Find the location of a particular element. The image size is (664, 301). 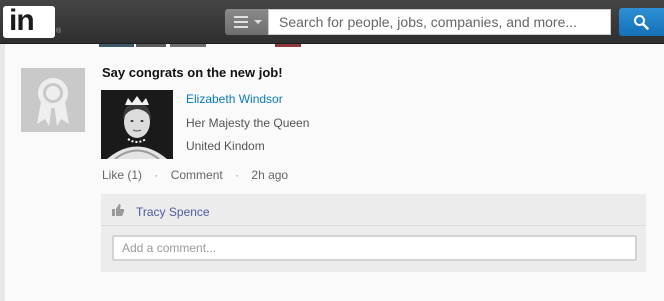

timestamp: 2h ago is located at coordinates (270, 175).